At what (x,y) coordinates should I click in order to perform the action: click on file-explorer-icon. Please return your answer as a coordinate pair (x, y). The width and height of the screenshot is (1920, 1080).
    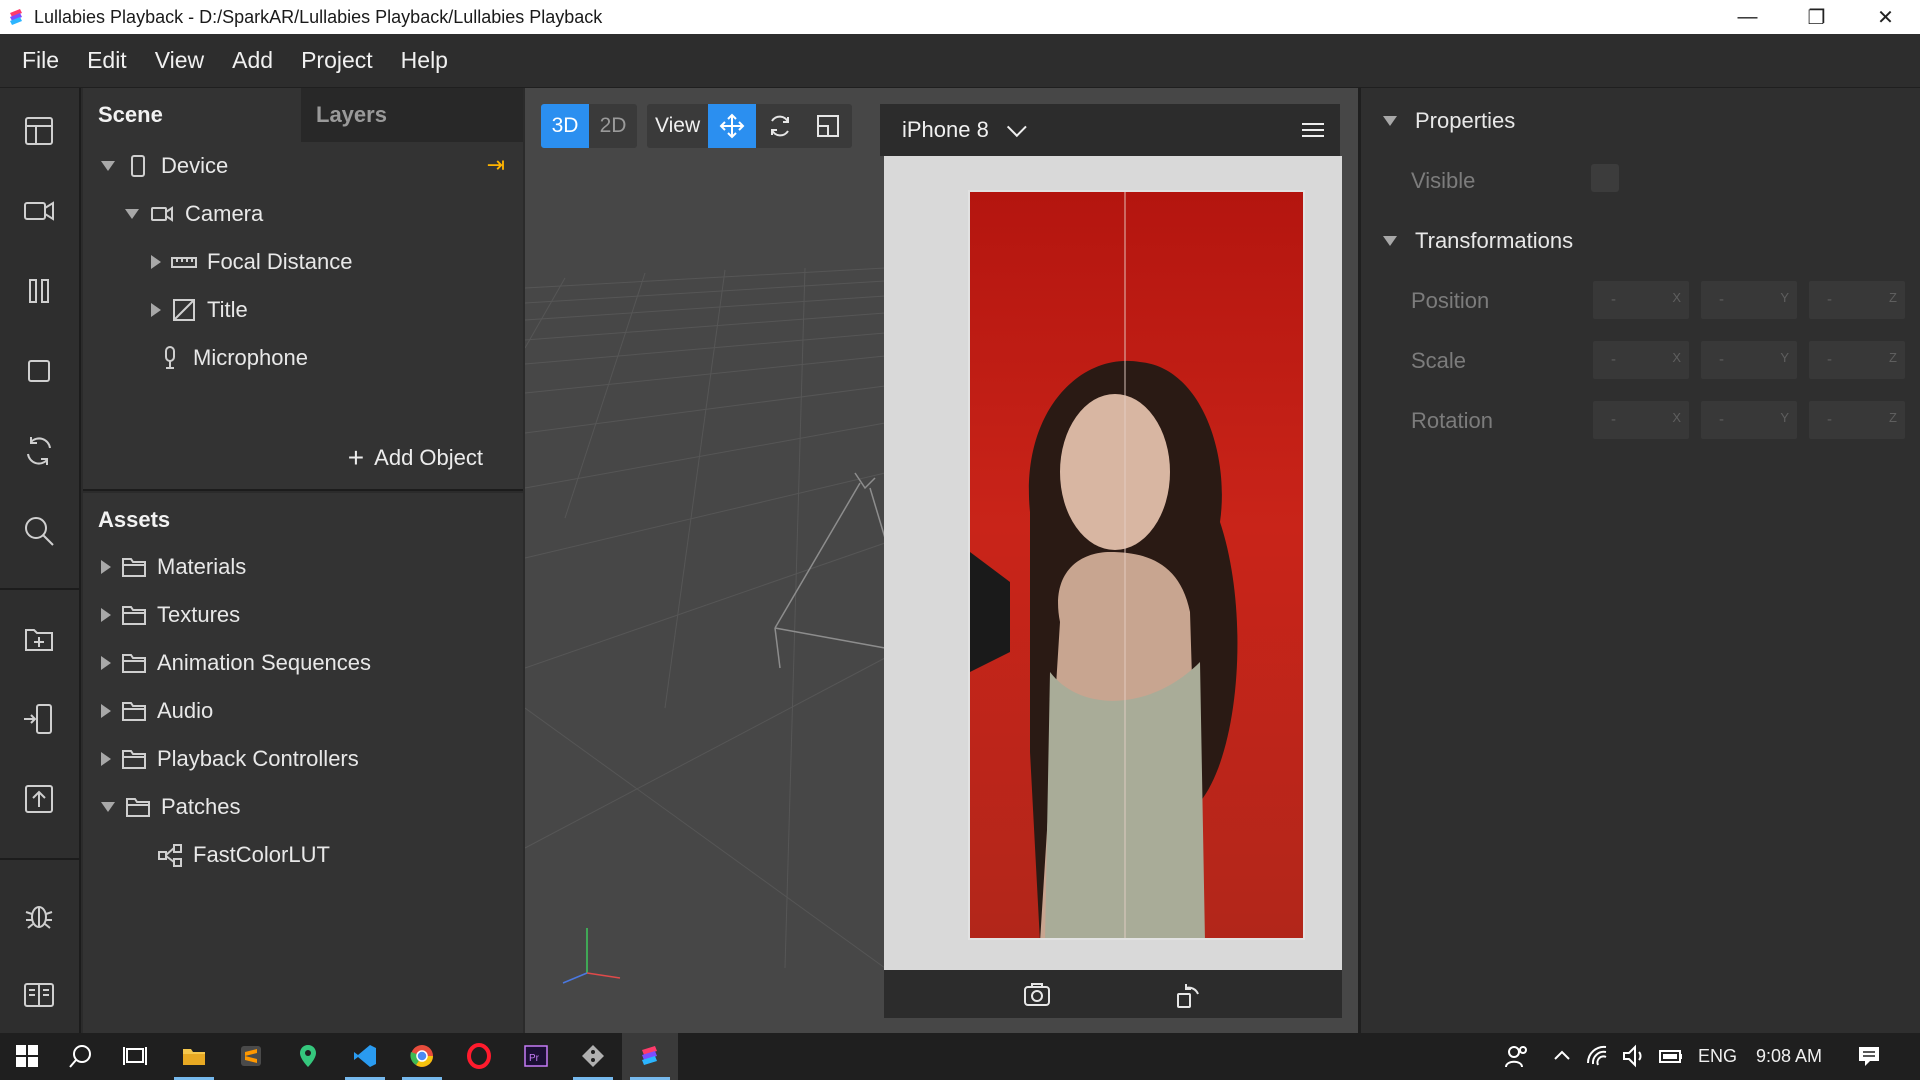
    Looking at the image, I should click on (194, 1056).